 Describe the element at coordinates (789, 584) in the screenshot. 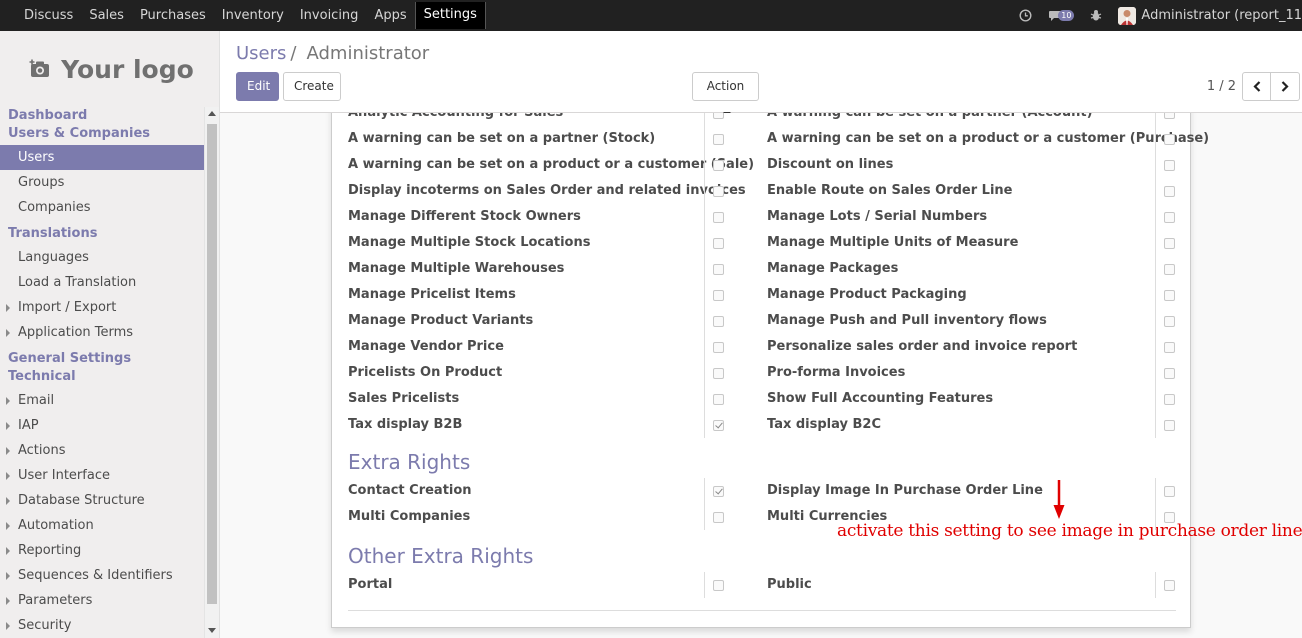

I see `right-label: Public` at that location.